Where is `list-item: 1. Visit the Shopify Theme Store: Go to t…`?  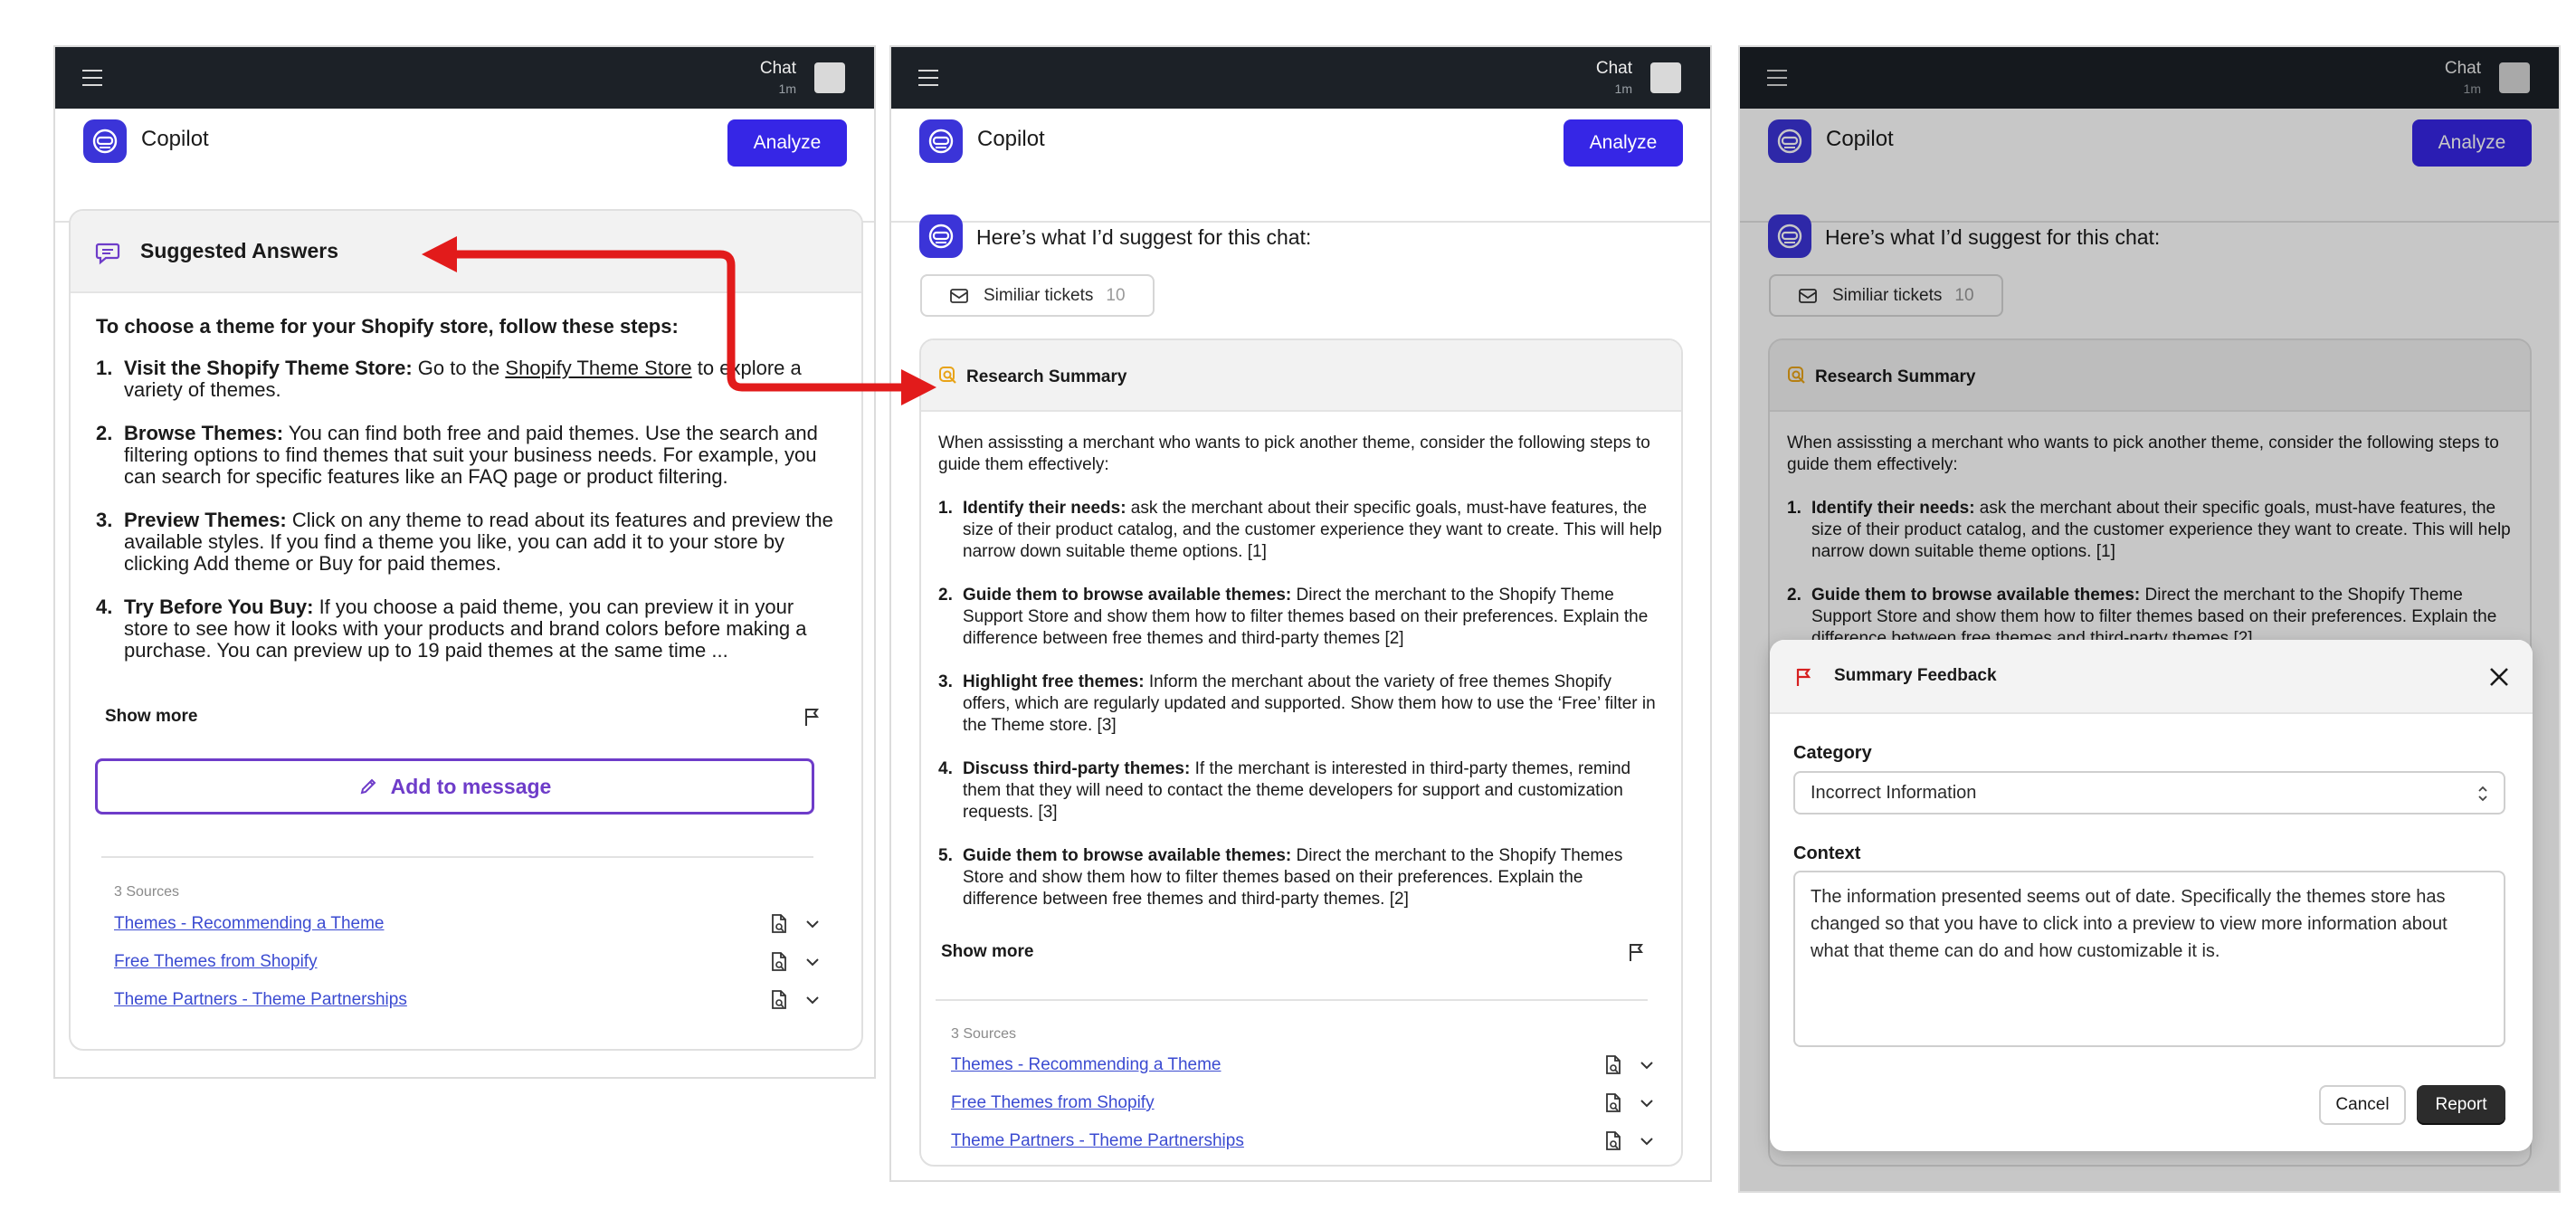
list-item: 1. Visit the Shopify Theme Store: Go to t… is located at coordinates (467, 379).